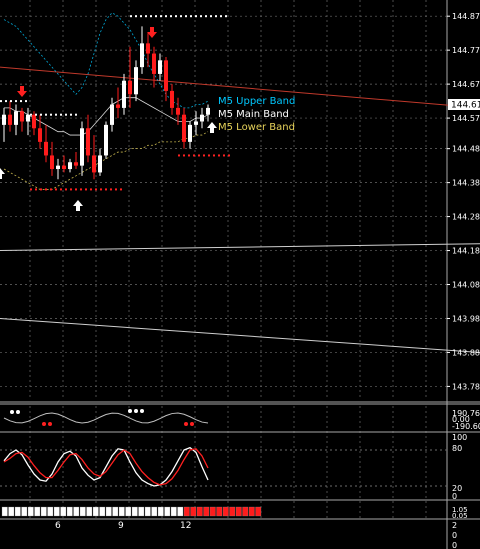  Describe the element at coordinates (454, 525) in the screenshot. I see `bottom-label-1: 2` at that location.